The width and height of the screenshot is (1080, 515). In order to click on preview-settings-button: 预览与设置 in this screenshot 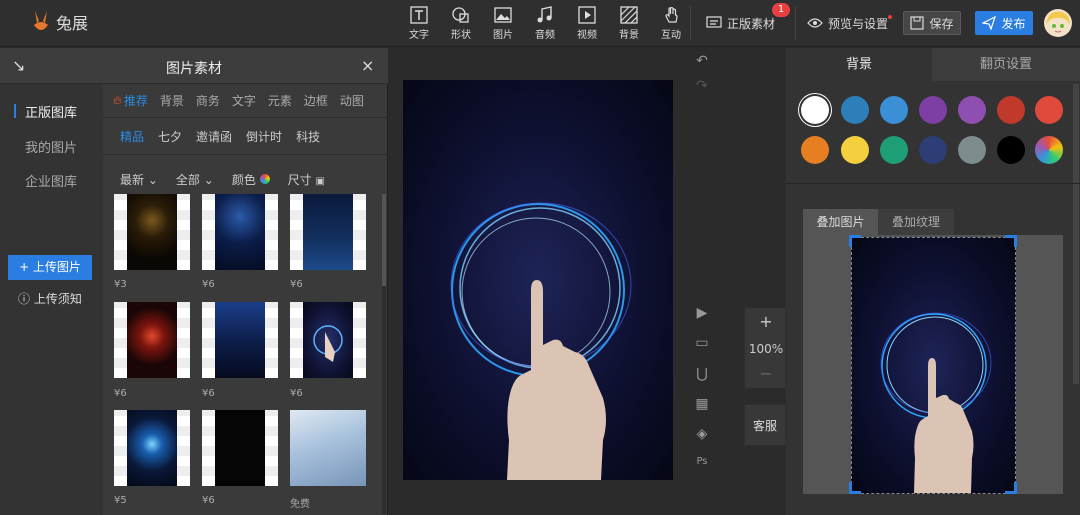, I will do `click(847, 23)`.